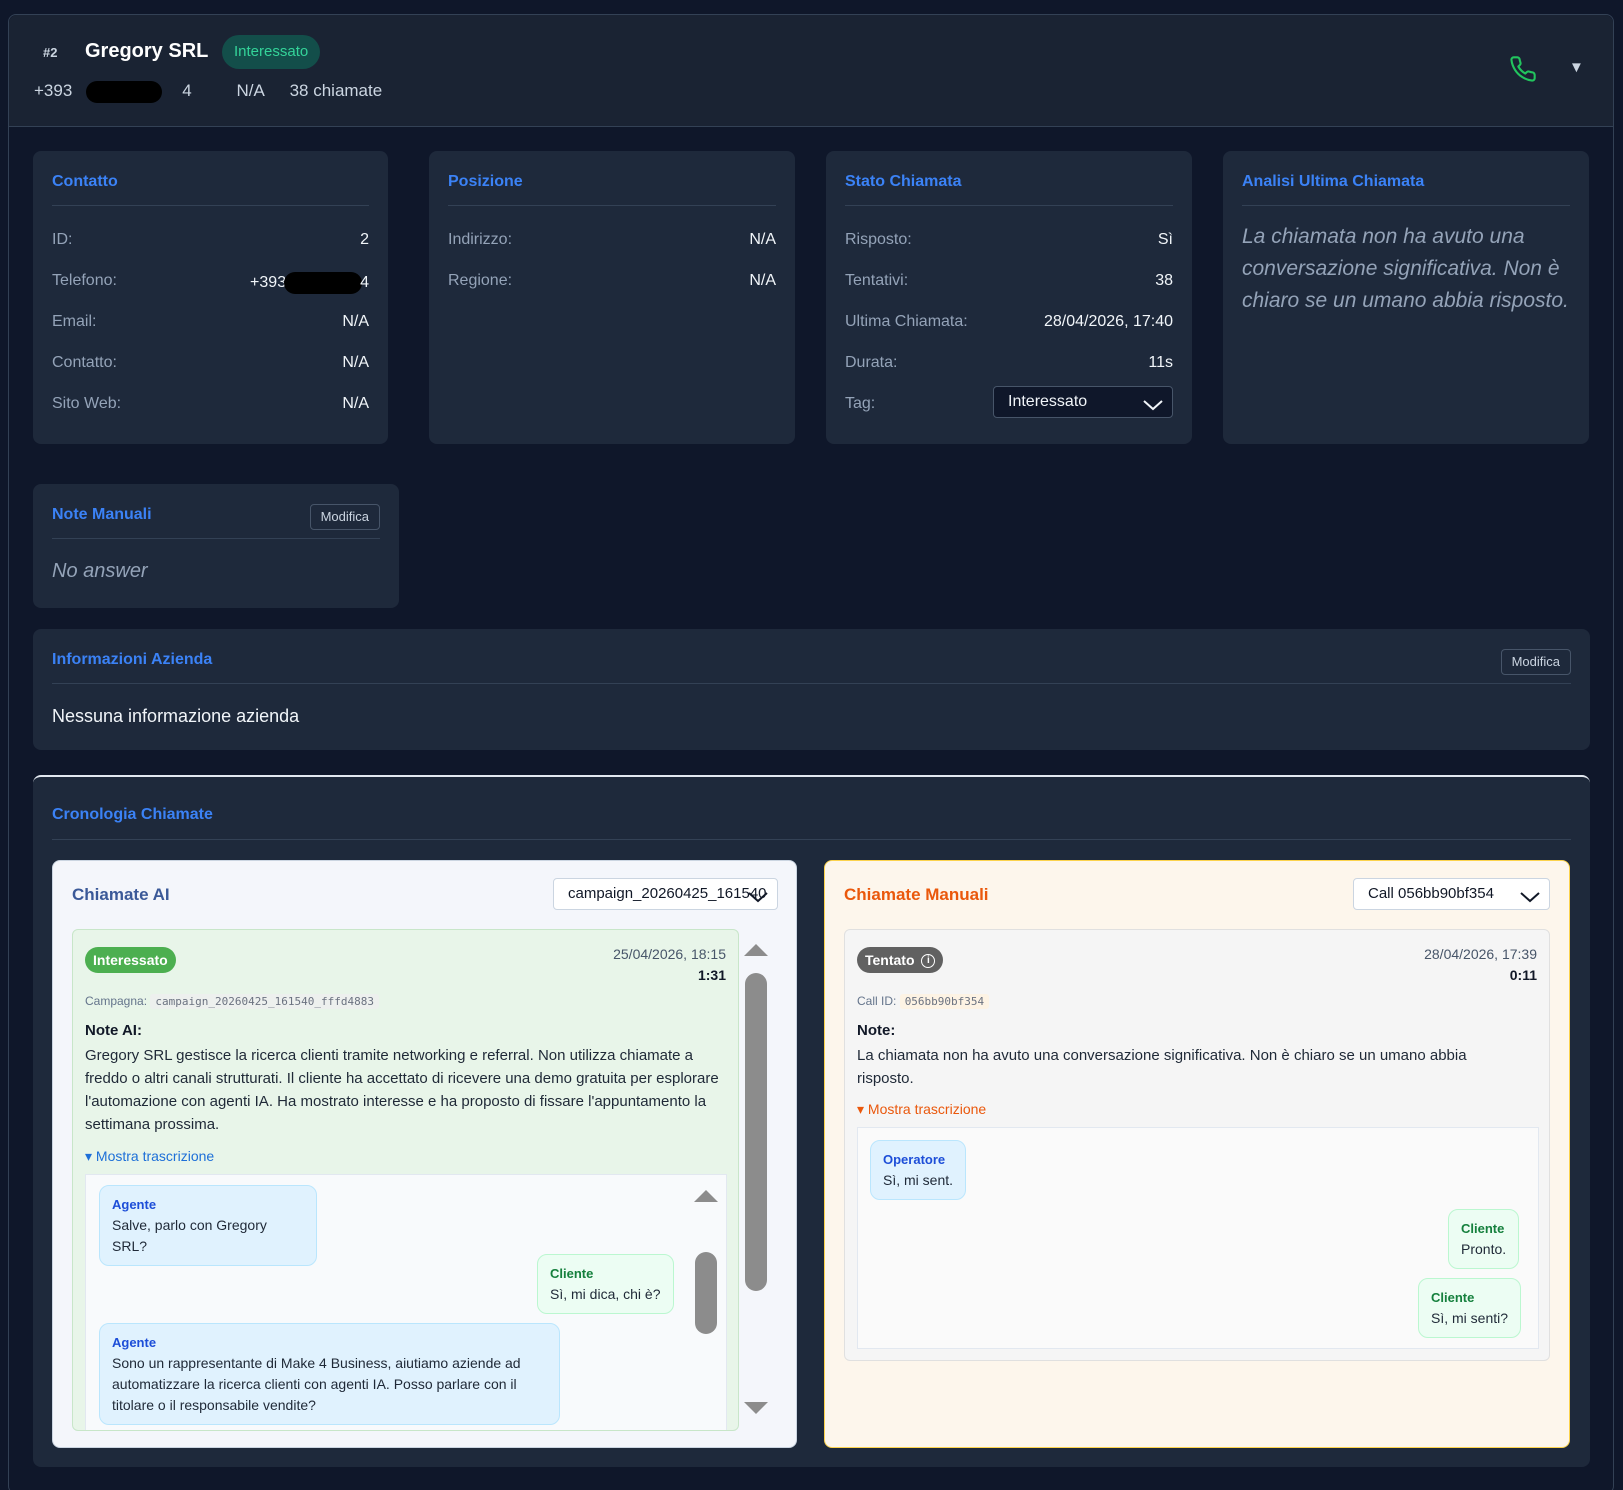  I want to click on tag-select: Interessato, so click(1083, 402).